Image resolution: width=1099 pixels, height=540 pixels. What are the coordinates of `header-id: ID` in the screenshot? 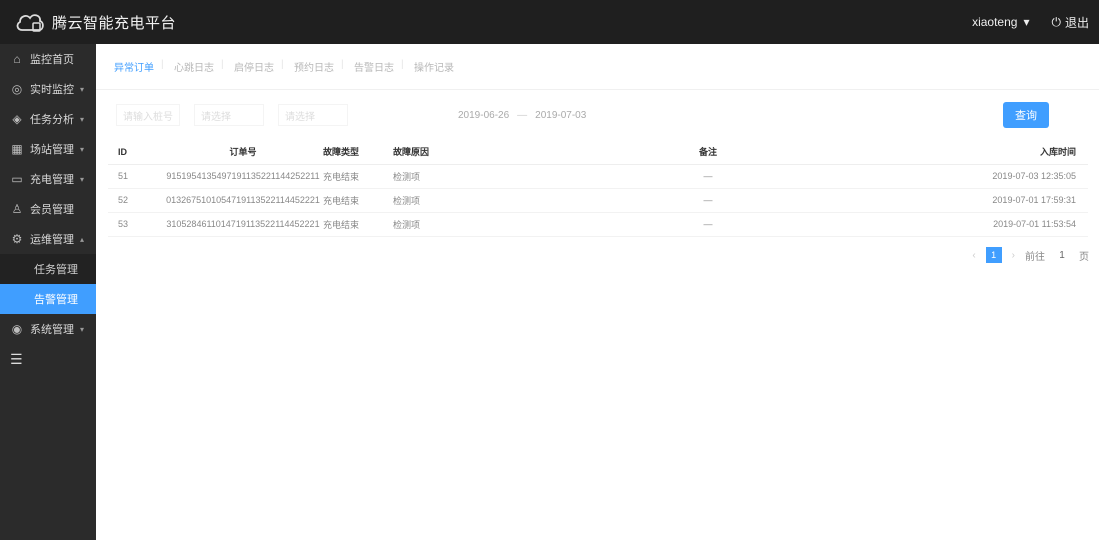 It's located at (135, 152).